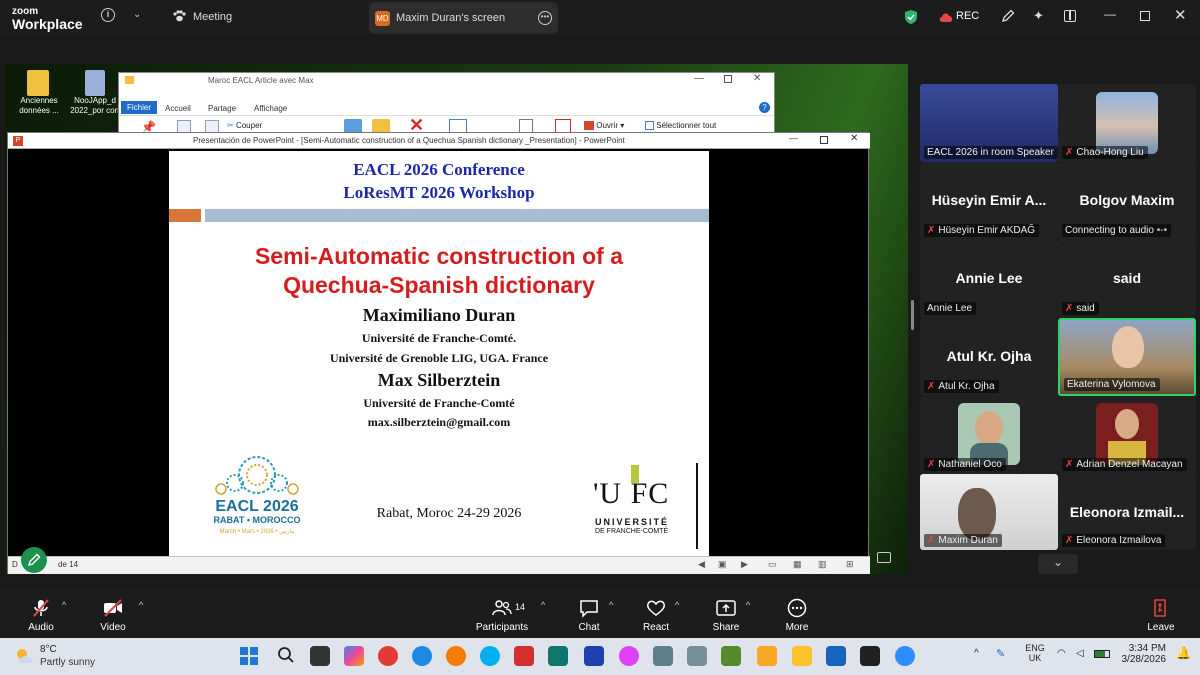  What do you see at coordinates (502, 613) in the screenshot?
I see `participants-button: 14 Participants` at bounding box center [502, 613].